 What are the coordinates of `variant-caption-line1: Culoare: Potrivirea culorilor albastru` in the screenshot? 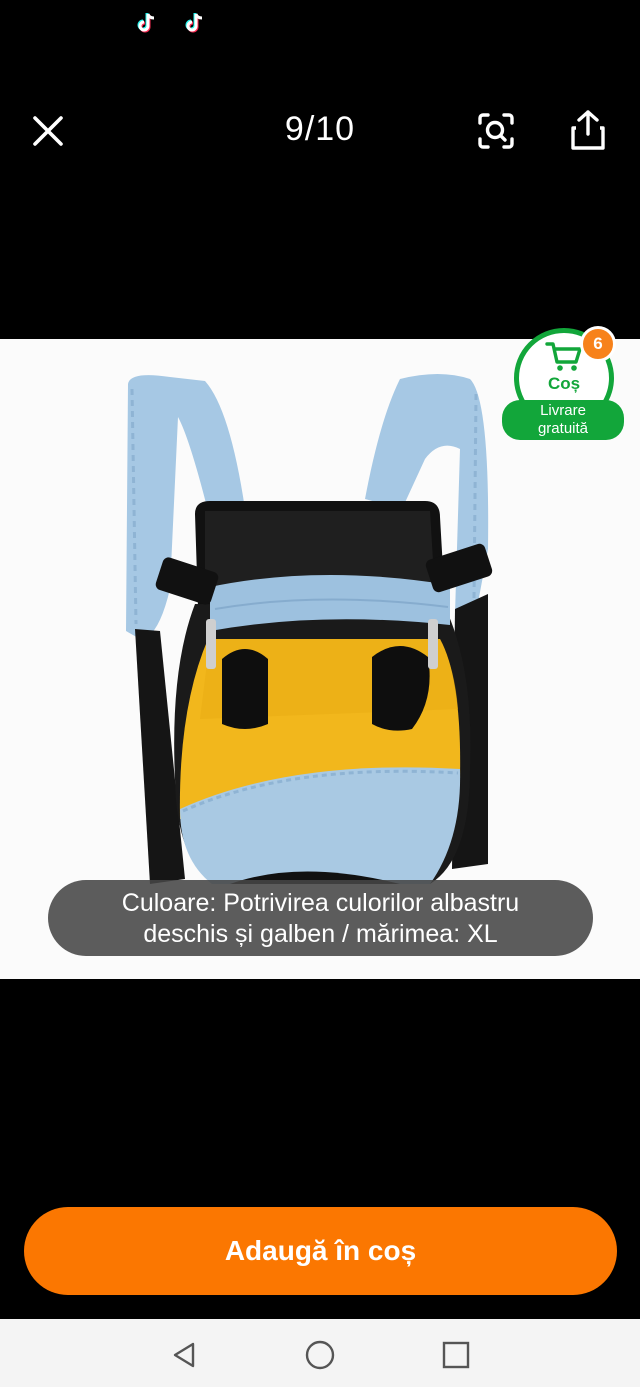 It's located at (320, 903).